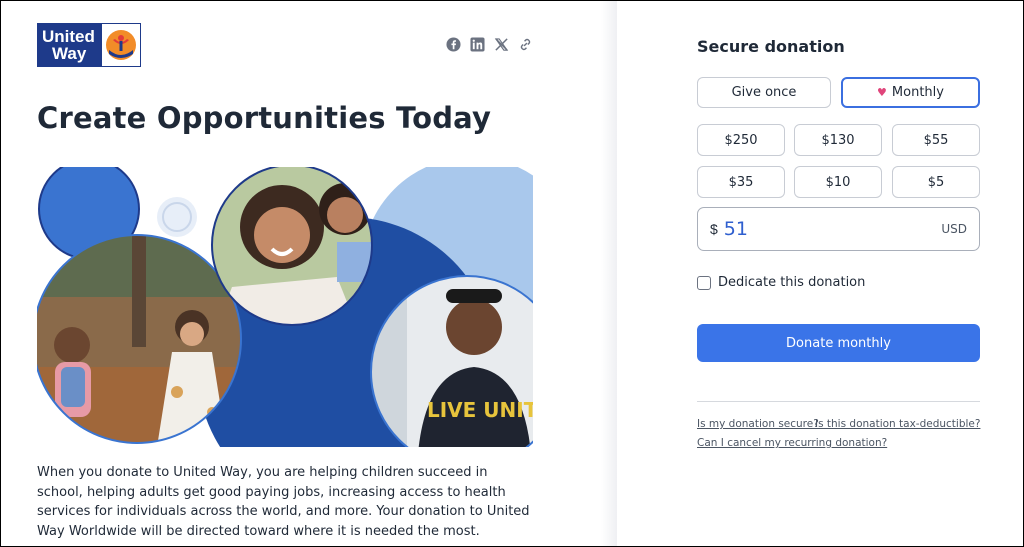 The image size is (1024, 547). What do you see at coordinates (704, 282) in the screenshot?
I see `dedicate-checkbox` at bounding box center [704, 282].